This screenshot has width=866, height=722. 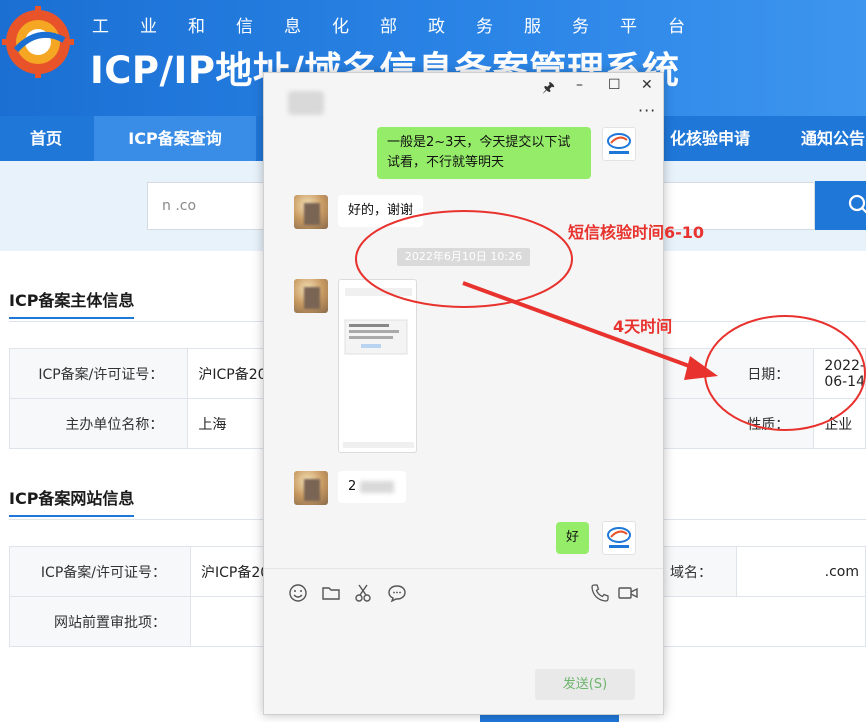 What do you see at coordinates (100, 621) in the screenshot?
I see `pre-approval-label: 网站前置审批项：` at bounding box center [100, 621].